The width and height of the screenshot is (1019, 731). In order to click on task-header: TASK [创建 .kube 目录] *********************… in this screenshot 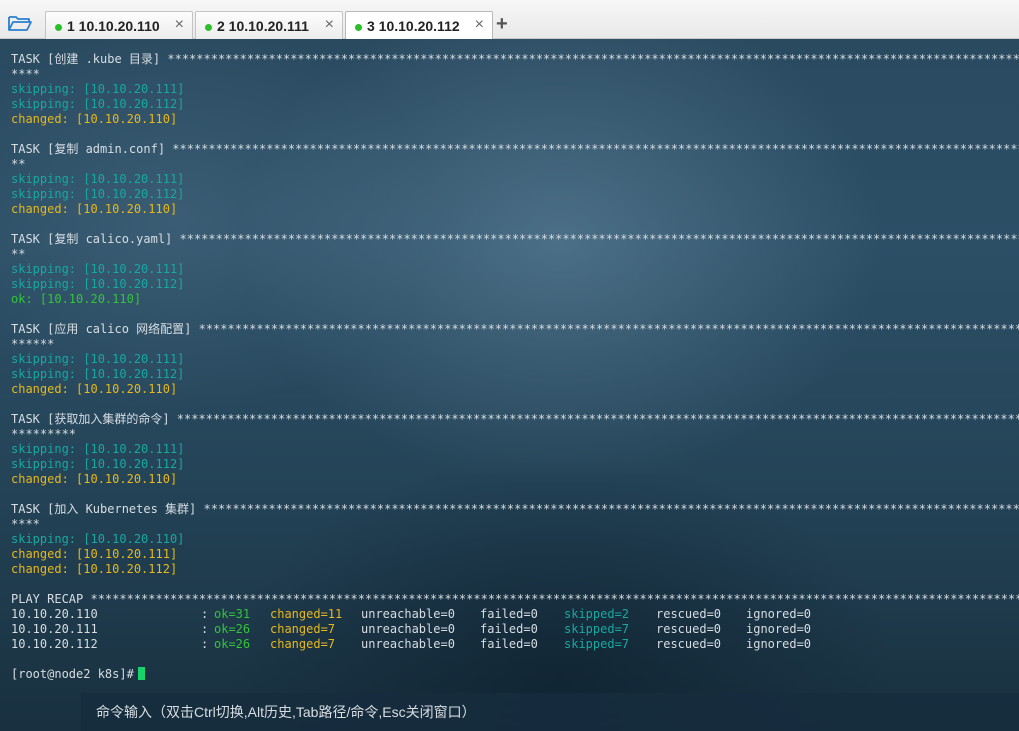, I will do `click(515, 59)`.